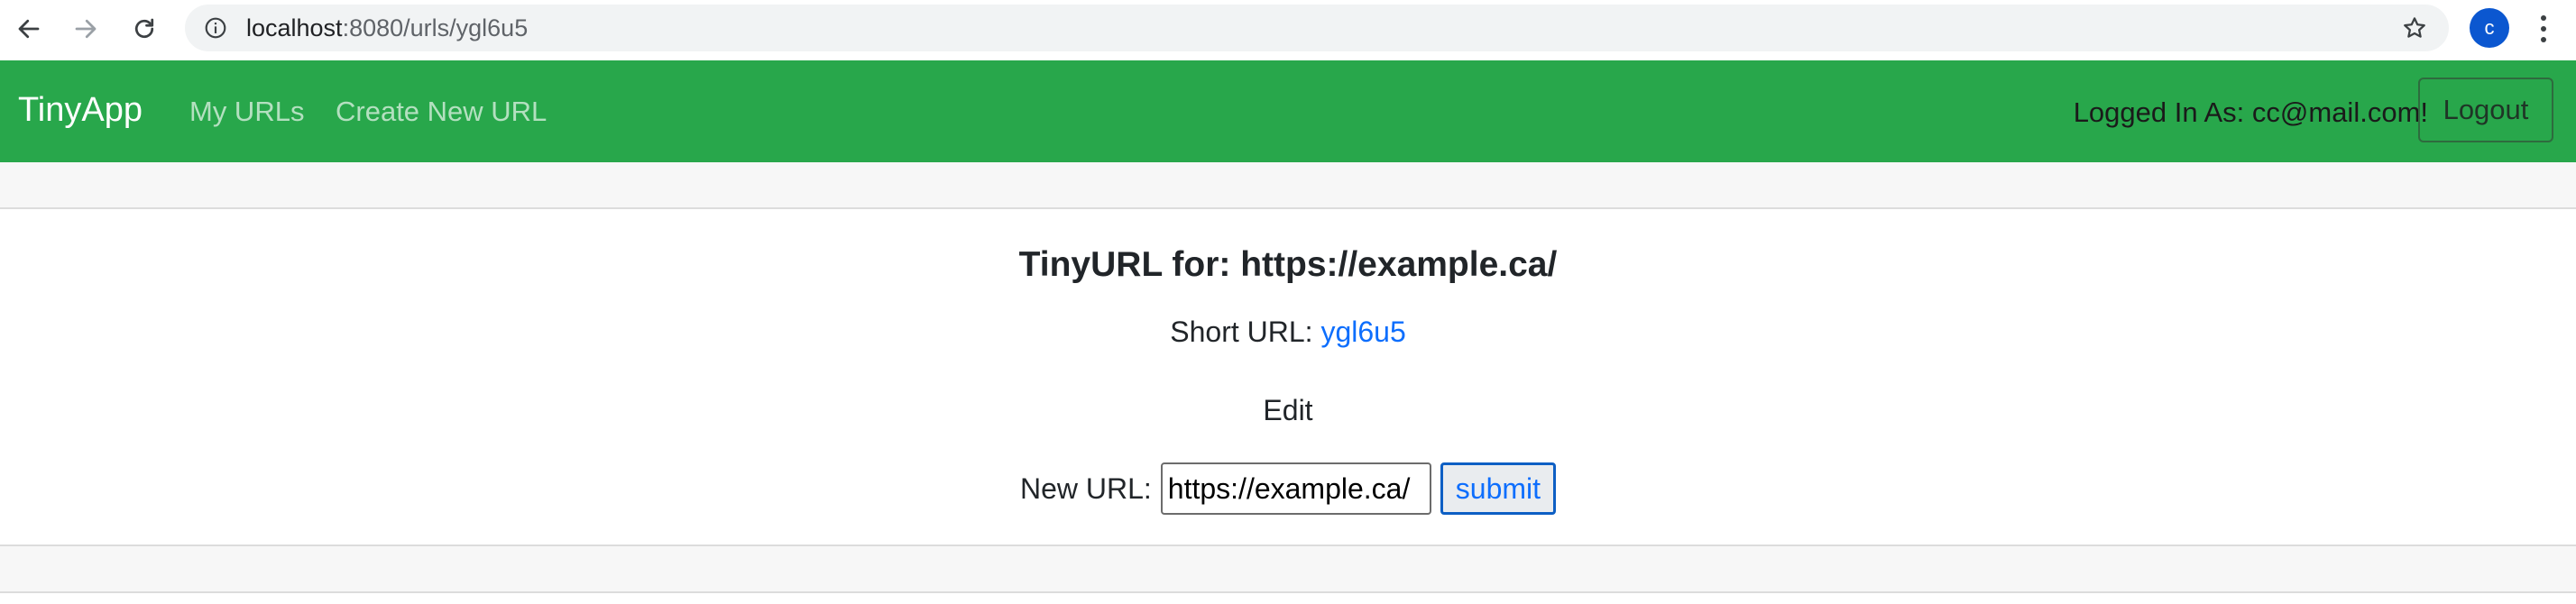 The width and height of the screenshot is (2576, 604). I want to click on nav-link-create-new-url: Create New URL, so click(441, 112).